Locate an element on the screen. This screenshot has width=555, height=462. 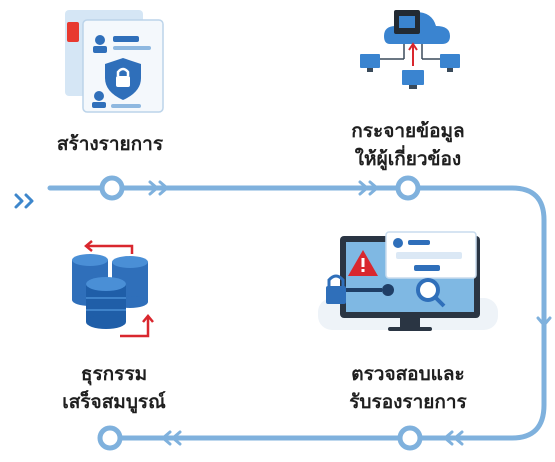
step-label-distribute: กระจายข้อมูล ให้ผู้เกี่ยวข้อง is located at coordinates (408, 145).